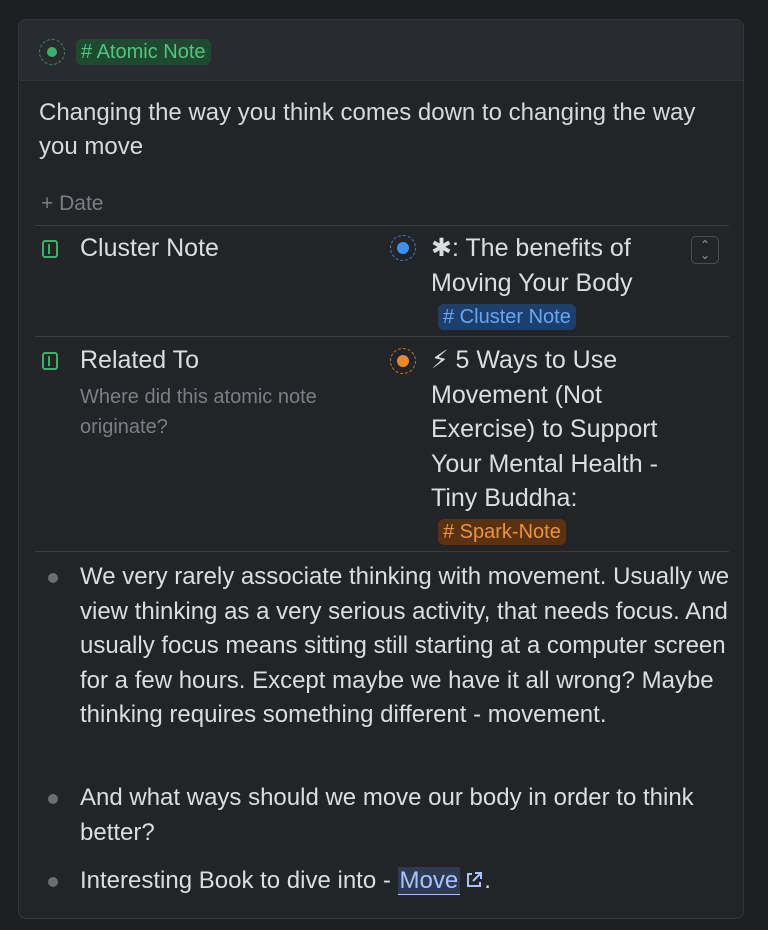 This screenshot has height=930, width=768. What do you see at coordinates (403, 248) in the screenshot?
I see `cluster-note-status-icon` at bounding box center [403, 248].